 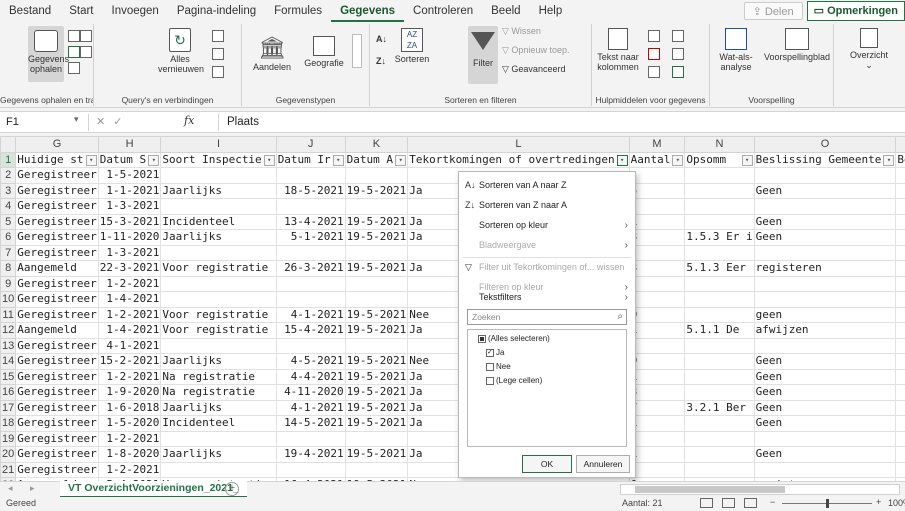 I want to click on column-header-k: K, so click(x=376, y=144).